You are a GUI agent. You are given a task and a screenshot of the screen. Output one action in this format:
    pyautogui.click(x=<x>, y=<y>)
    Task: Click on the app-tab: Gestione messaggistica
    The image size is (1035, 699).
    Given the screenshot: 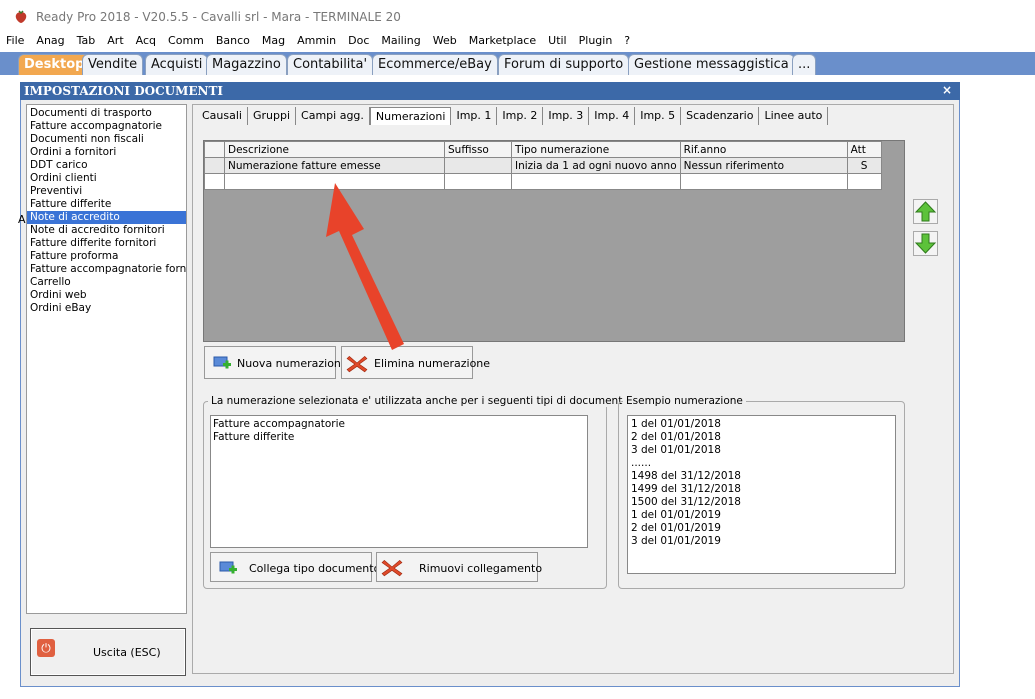 What is the action you would take?
    pyautogui.click(x=711, y=64)
    